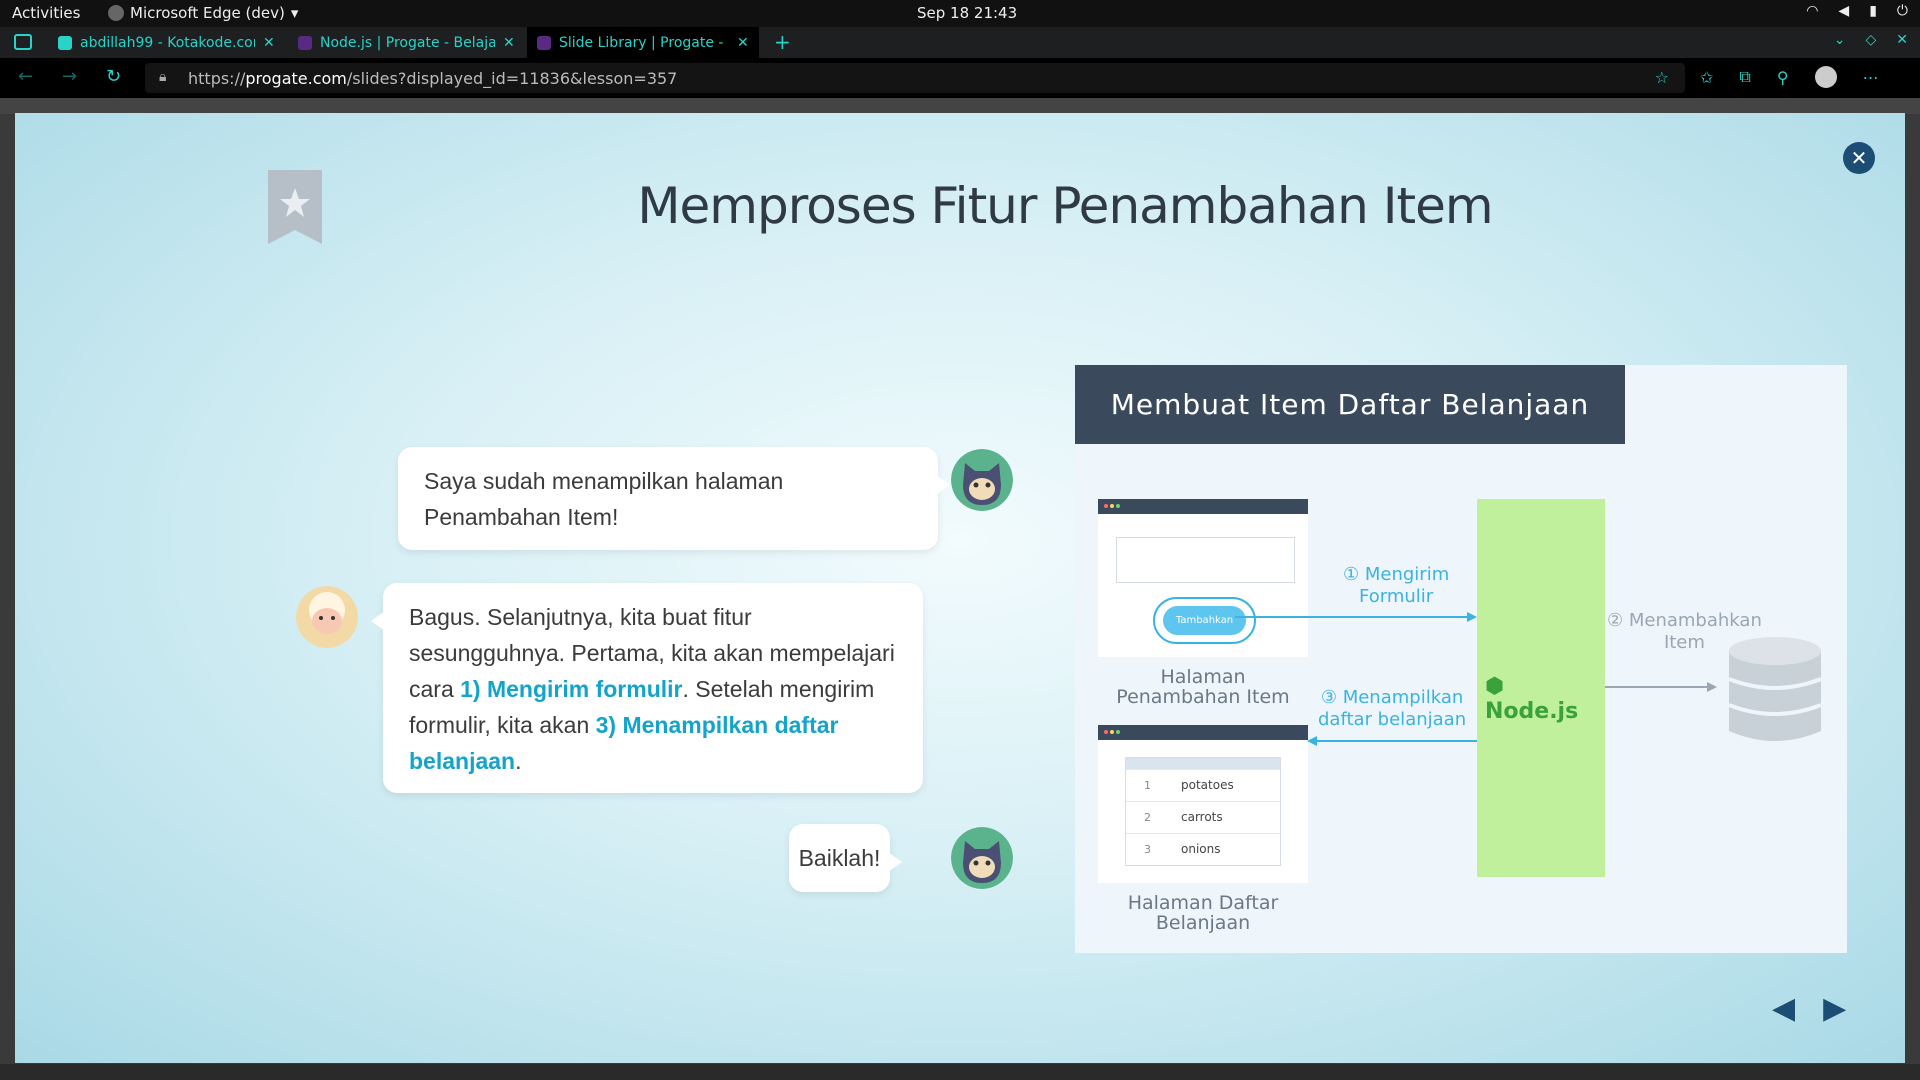 The height and width of the screenshot is (1080, 1920). I want to click on tab-strip-controls: ⌄ ◇ ✕, so click(1871, 40).